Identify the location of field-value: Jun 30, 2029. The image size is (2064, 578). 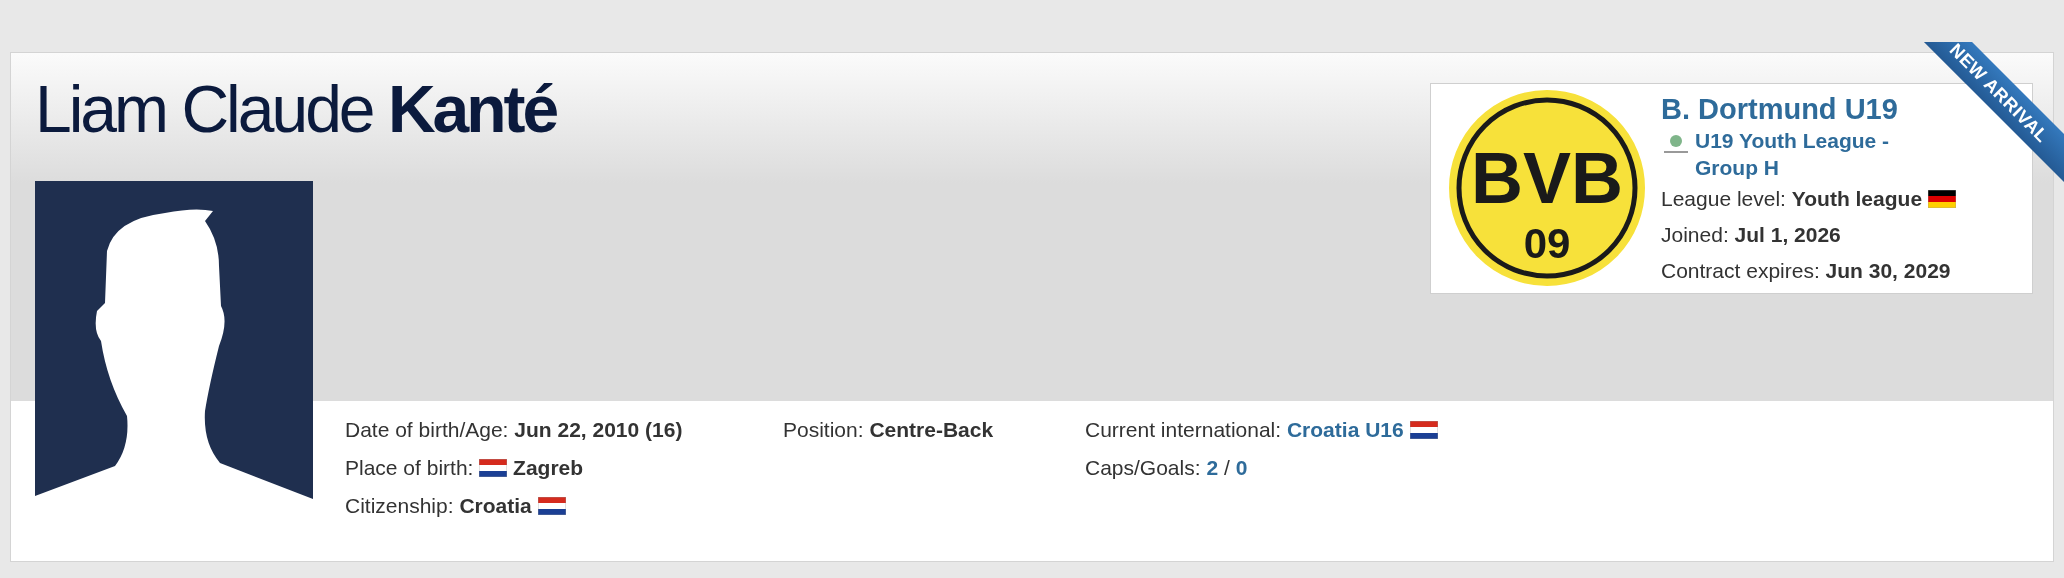
(1888, 271).